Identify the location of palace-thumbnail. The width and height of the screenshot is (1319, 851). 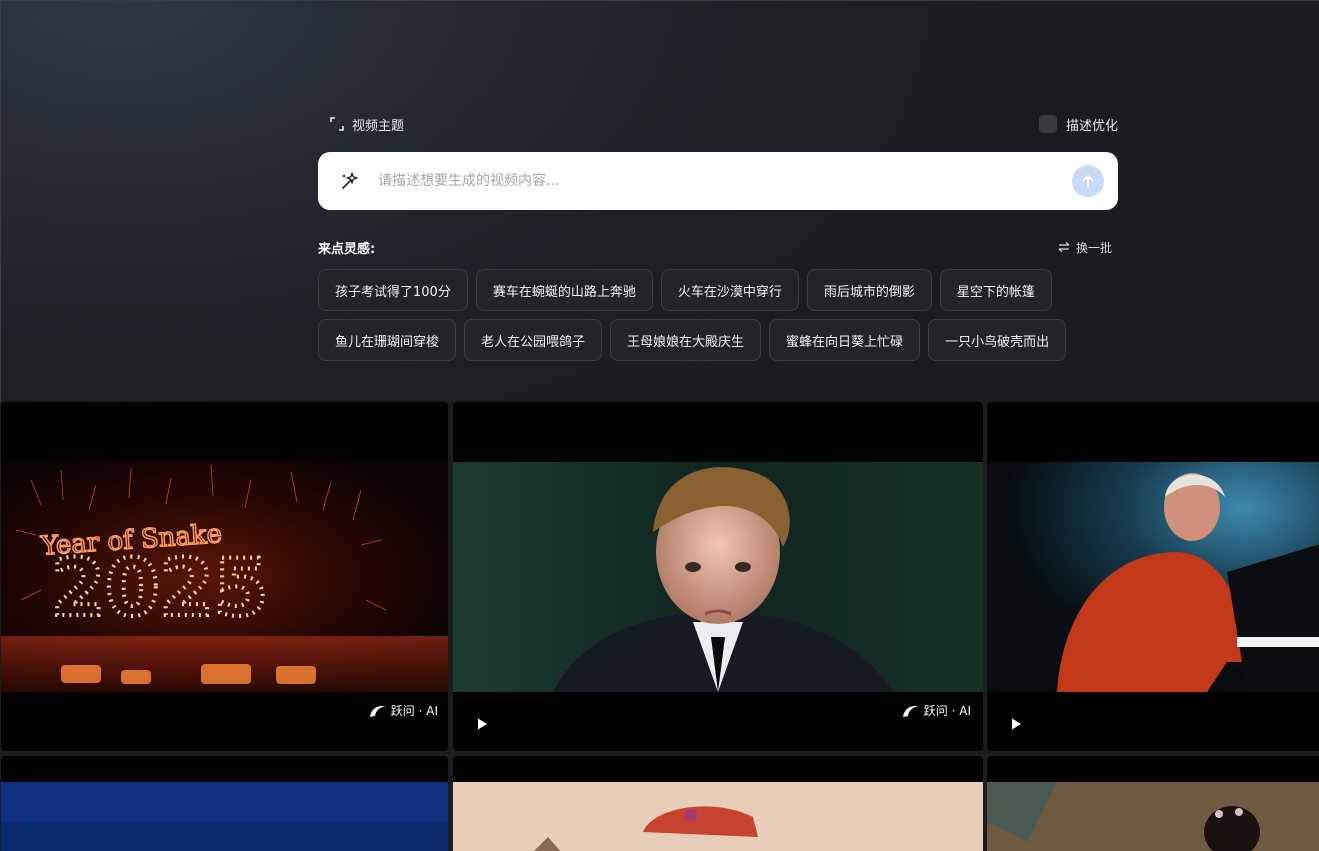
(1153, 816).